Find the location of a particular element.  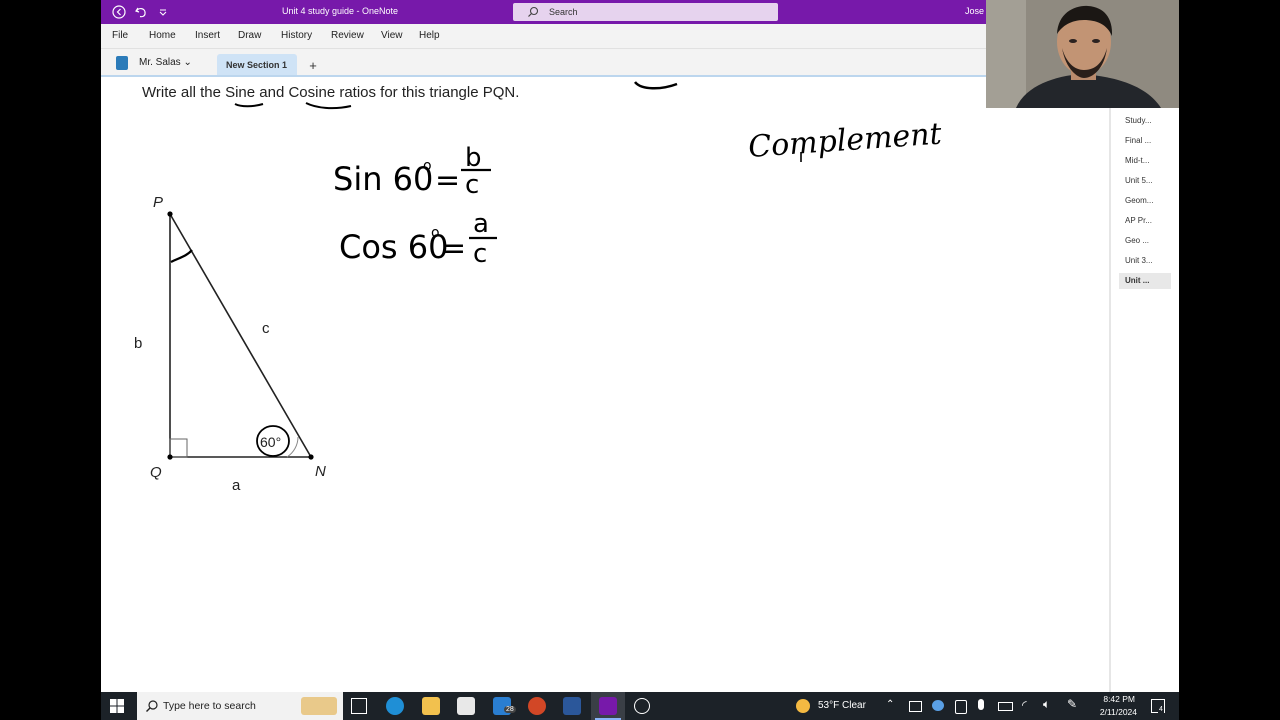

taskbar-search-box: Type here to search is located at coordinates (240, 706).